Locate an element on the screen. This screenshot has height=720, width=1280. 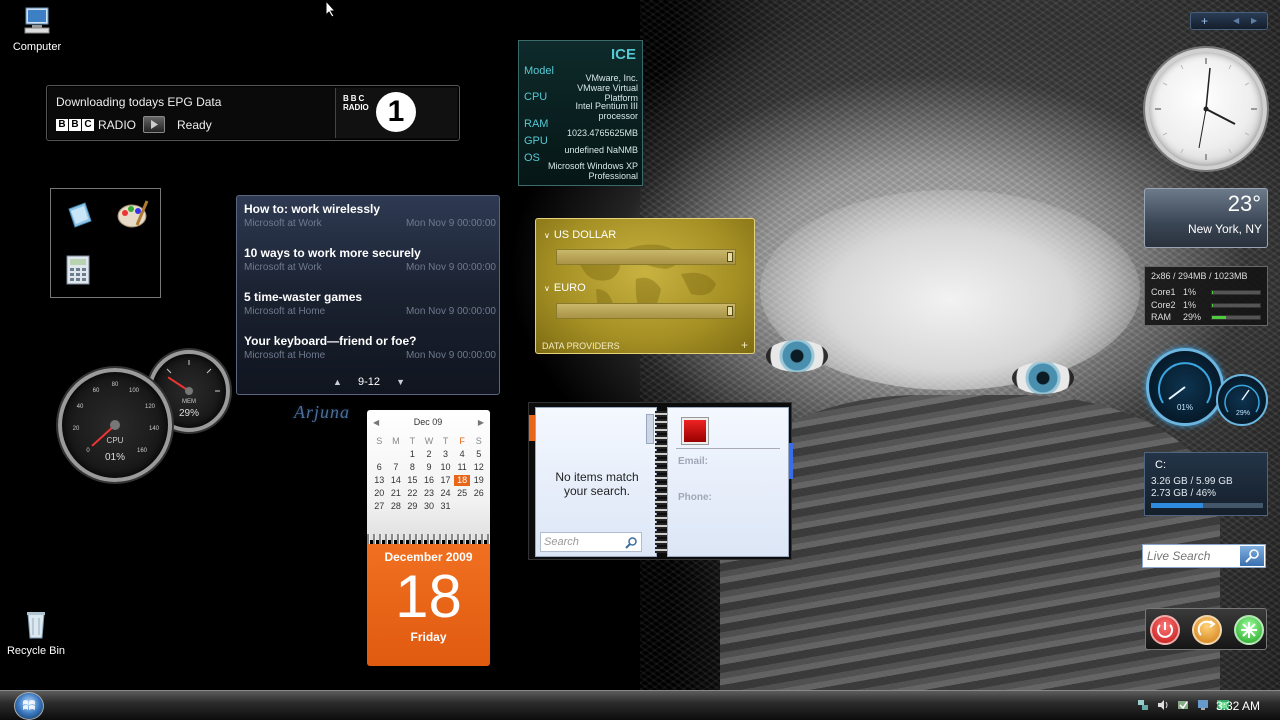
mem-blue-gauge: 29% is located at coordinates (1242, 400).